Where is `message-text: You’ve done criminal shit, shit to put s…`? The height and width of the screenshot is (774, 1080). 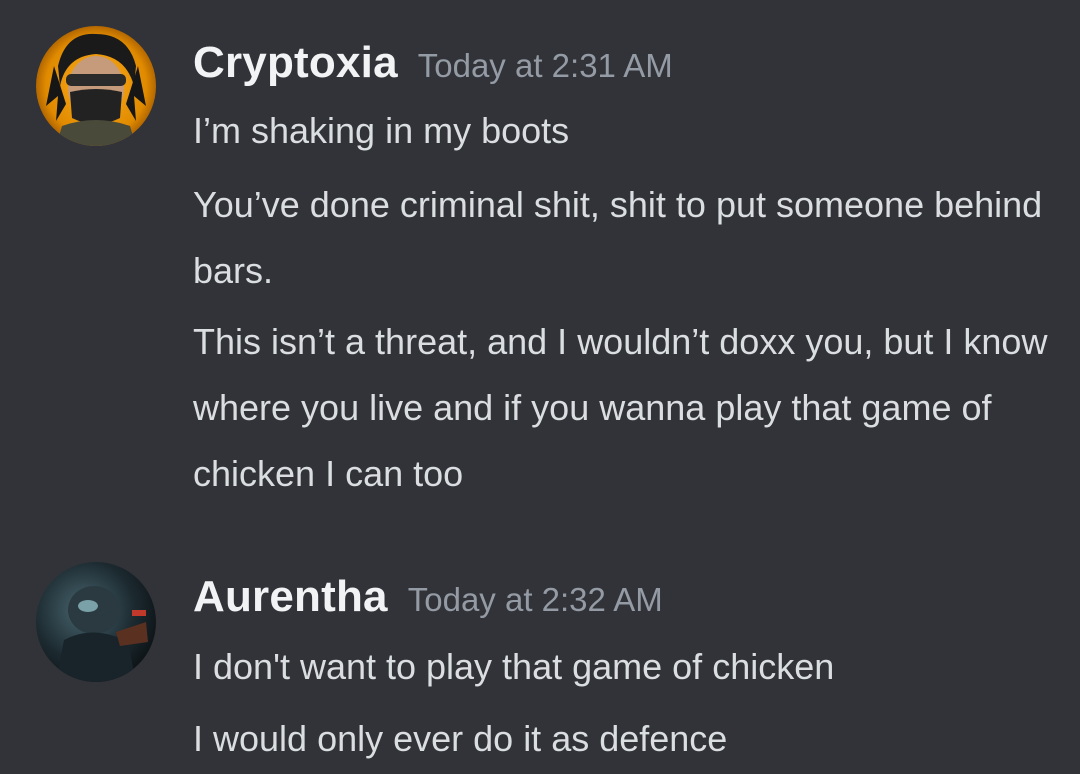
message-text: You’ve done criminal shit, shit to put s… is located at coordinates (618, 237).